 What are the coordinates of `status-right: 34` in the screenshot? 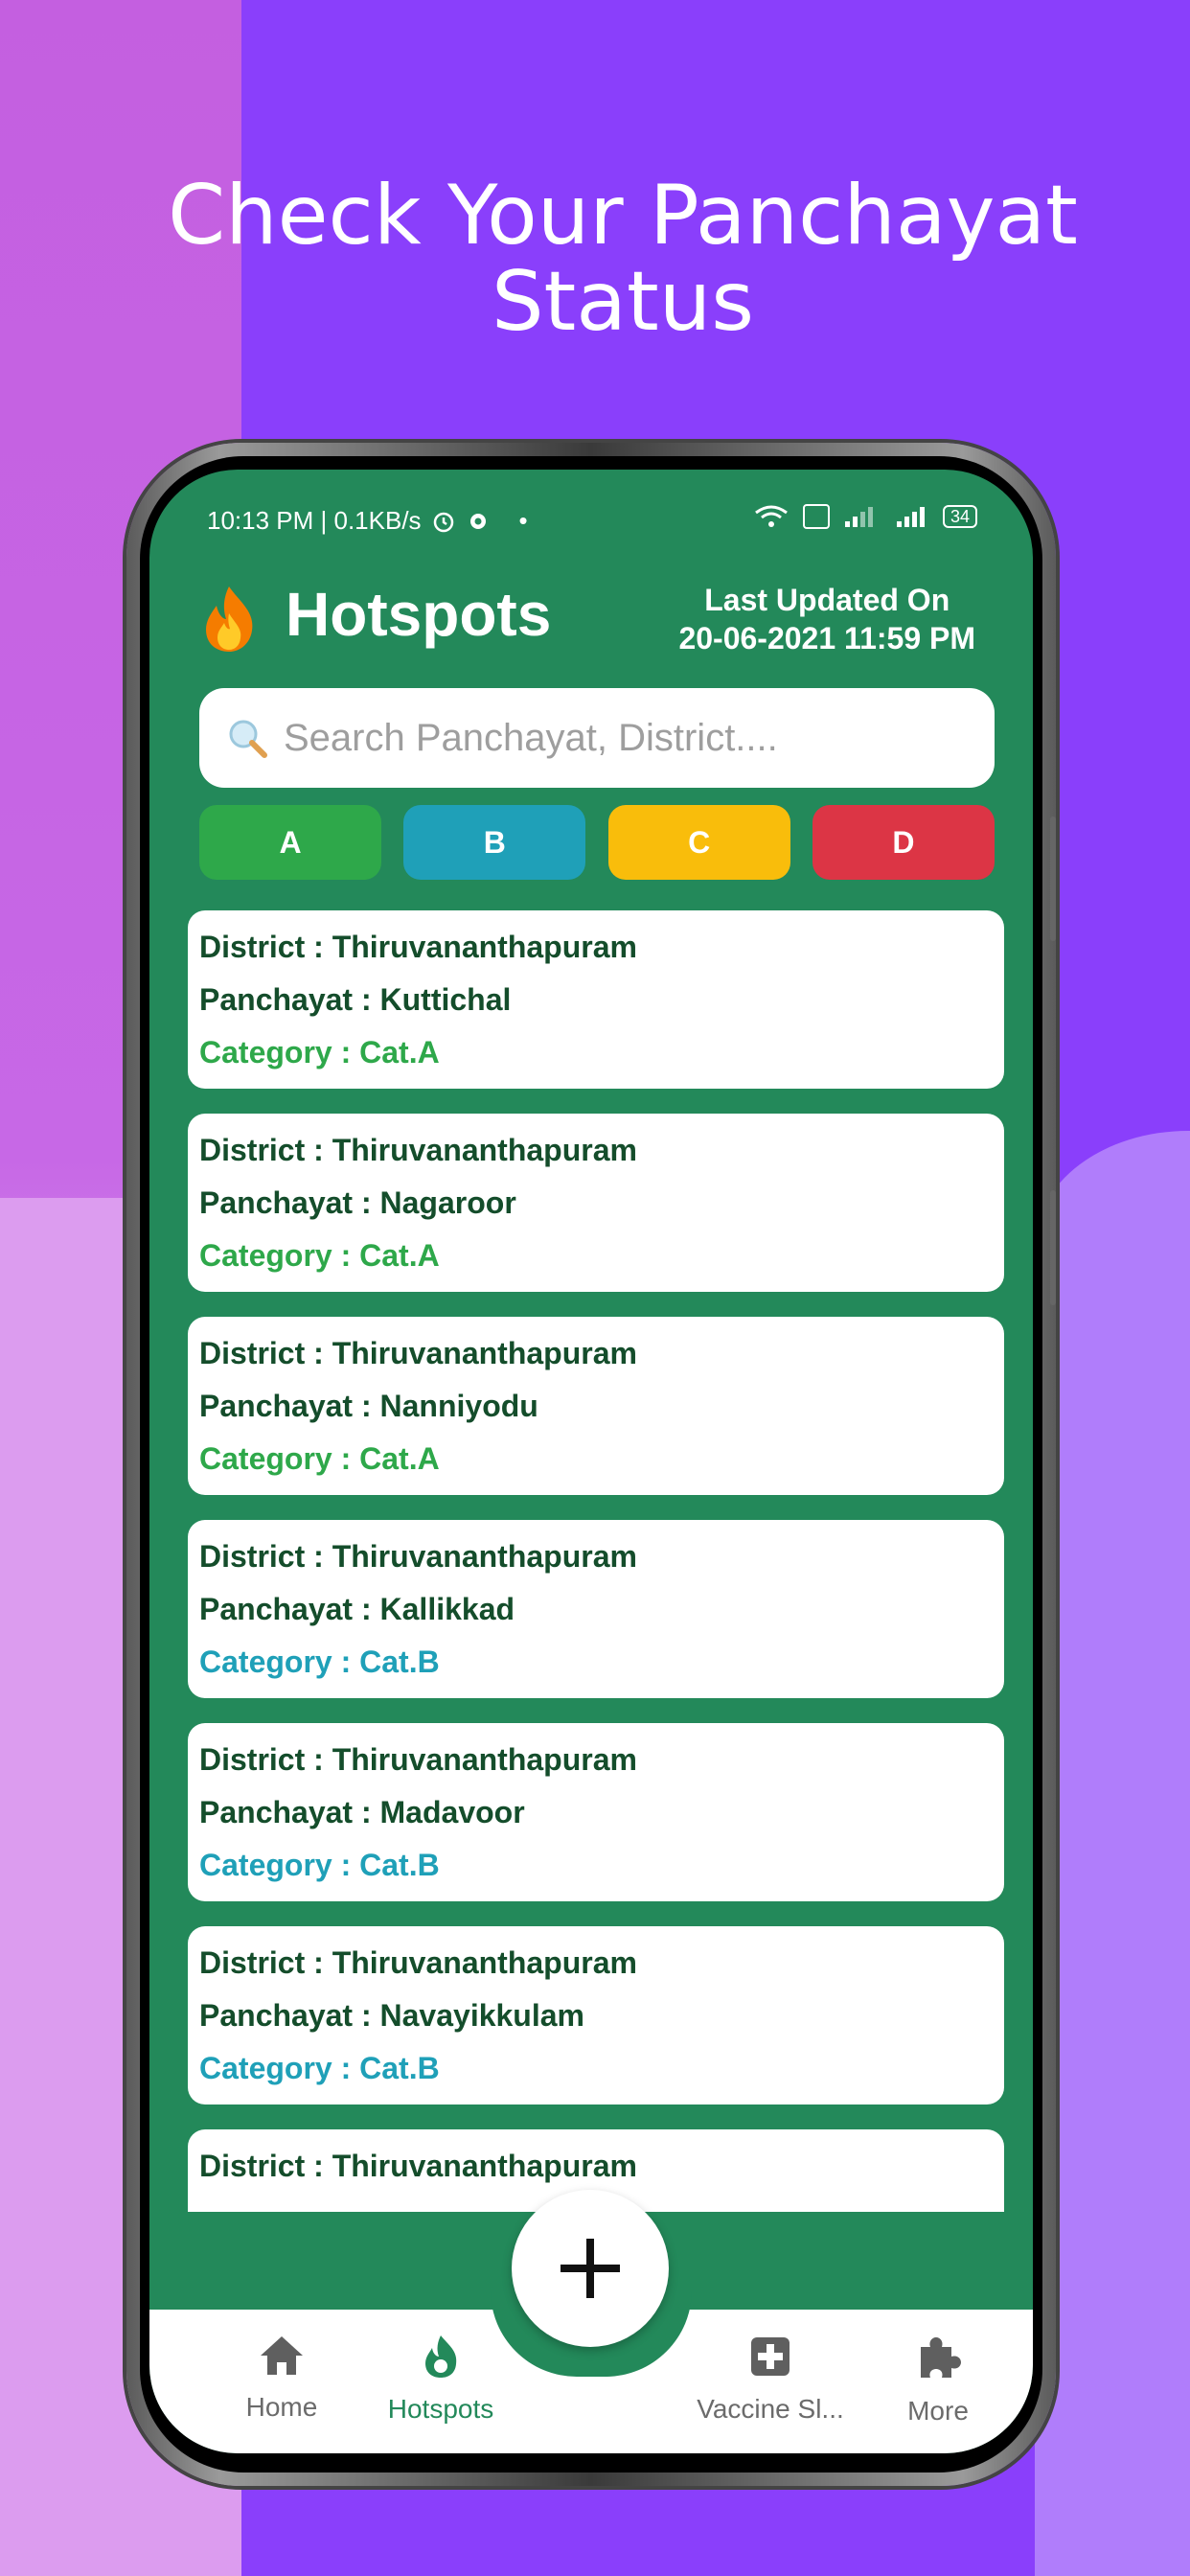 It's located at (865, 516).